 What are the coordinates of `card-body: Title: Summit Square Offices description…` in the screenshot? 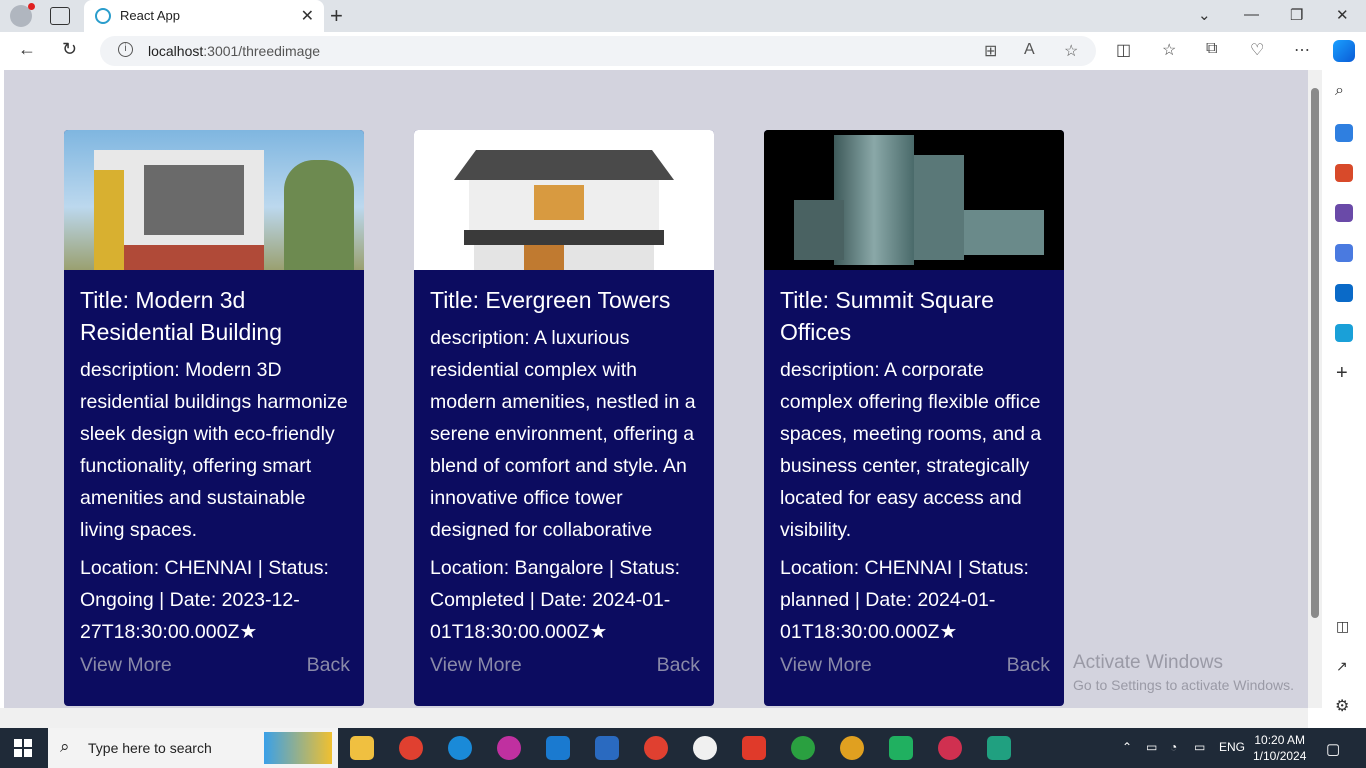 It's located at (915, 485).